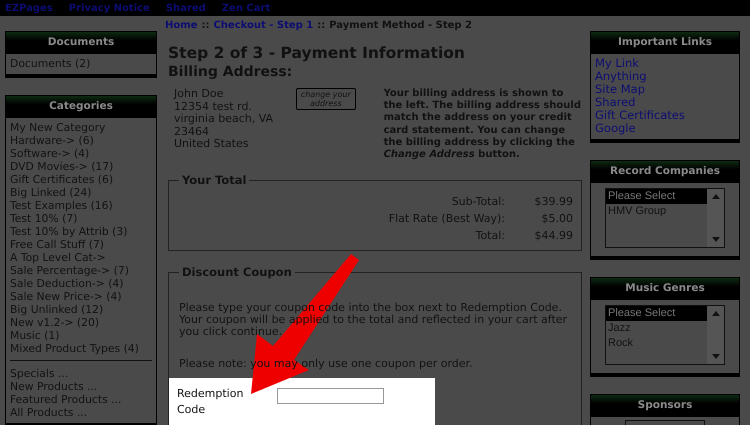  I want to click on list-box: Please Select HMV Group, so click(665, 218).